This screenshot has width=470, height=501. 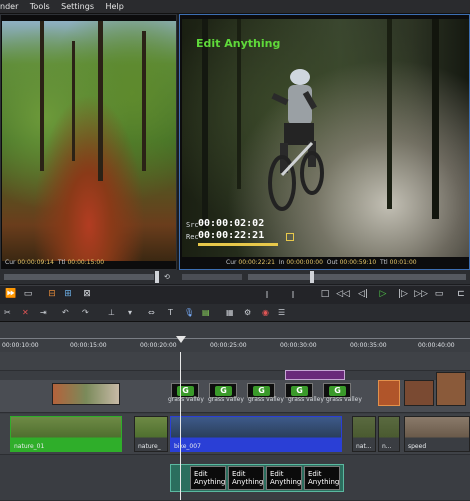 What do you see at coordinates (256, 434) in the screenshot?
I see `video-clip: bike_007` at bounding box center [256, 434].